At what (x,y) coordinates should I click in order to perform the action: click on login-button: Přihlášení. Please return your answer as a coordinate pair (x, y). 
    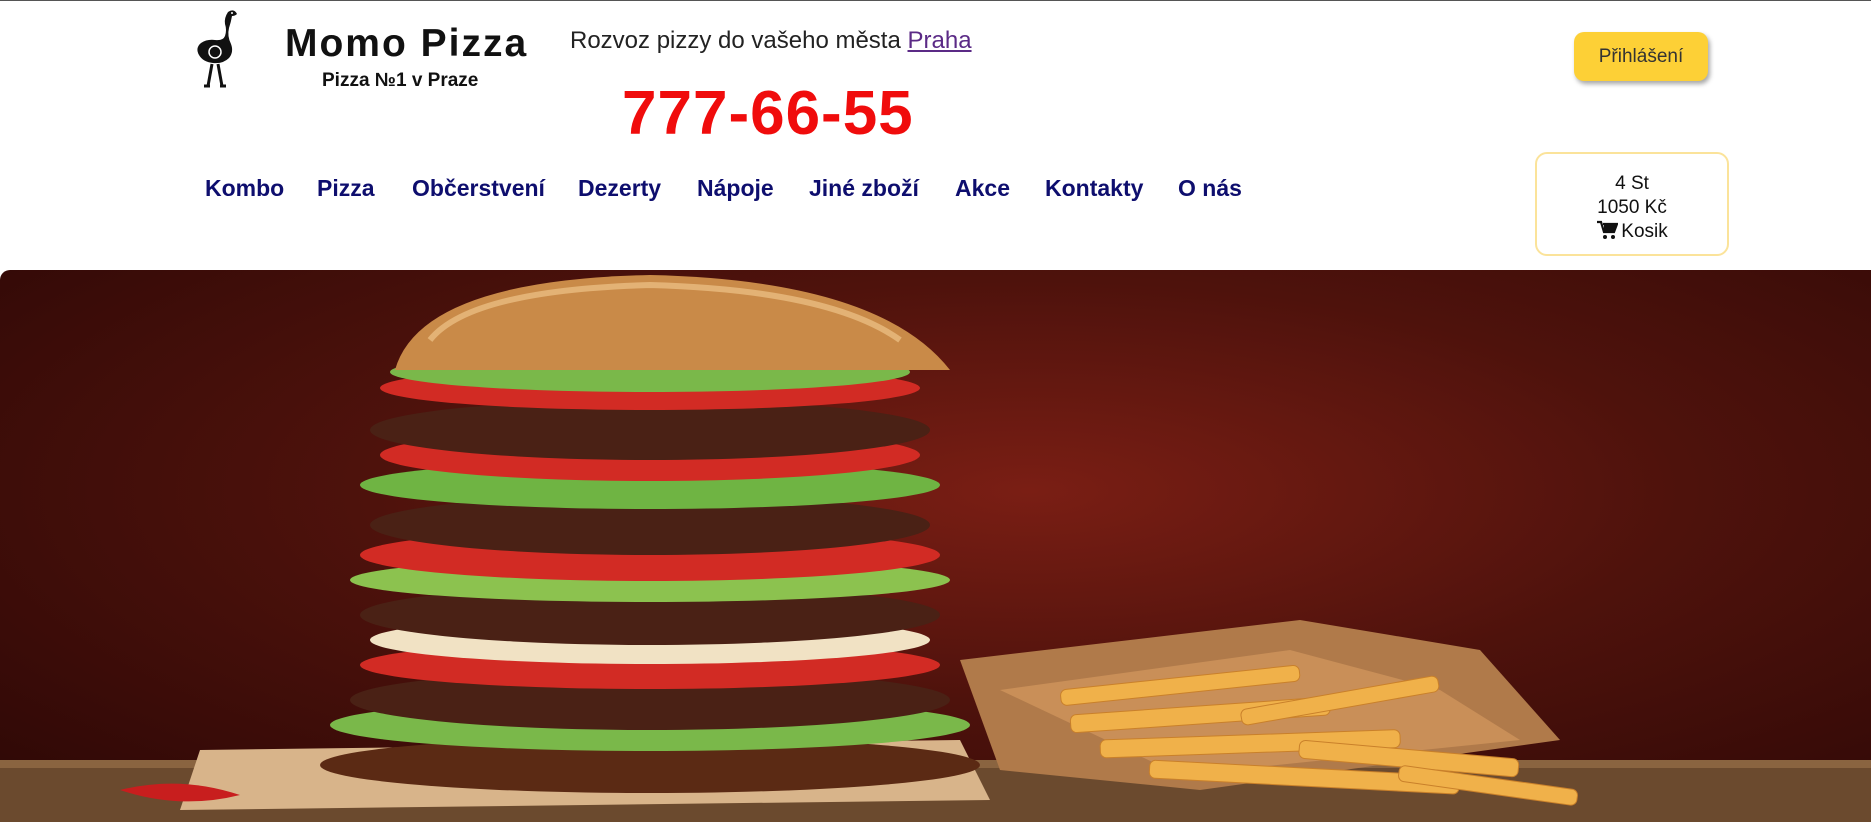
    Looking at the image, I should click on (1641, 56).